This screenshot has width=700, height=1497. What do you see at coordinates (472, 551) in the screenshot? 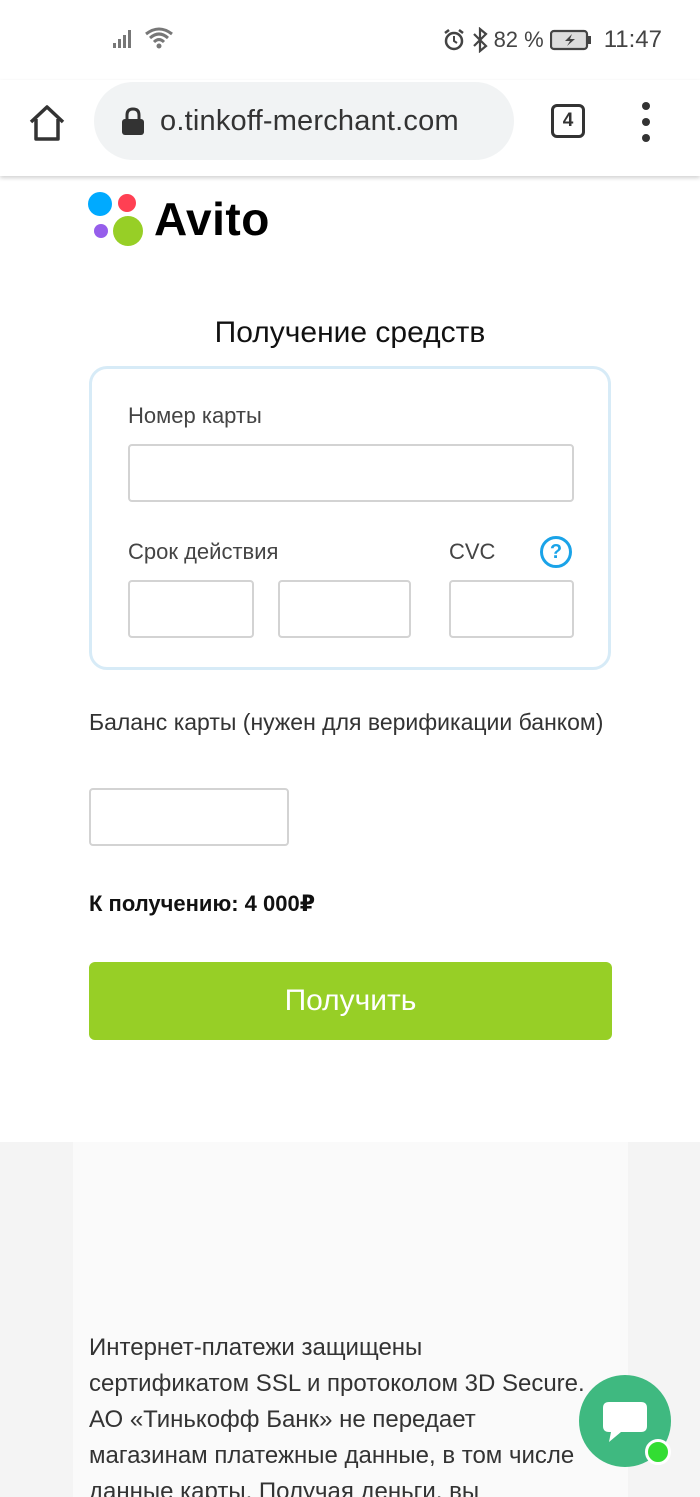
I see `cvc-label: CVC` at bounding box center [472, 551].